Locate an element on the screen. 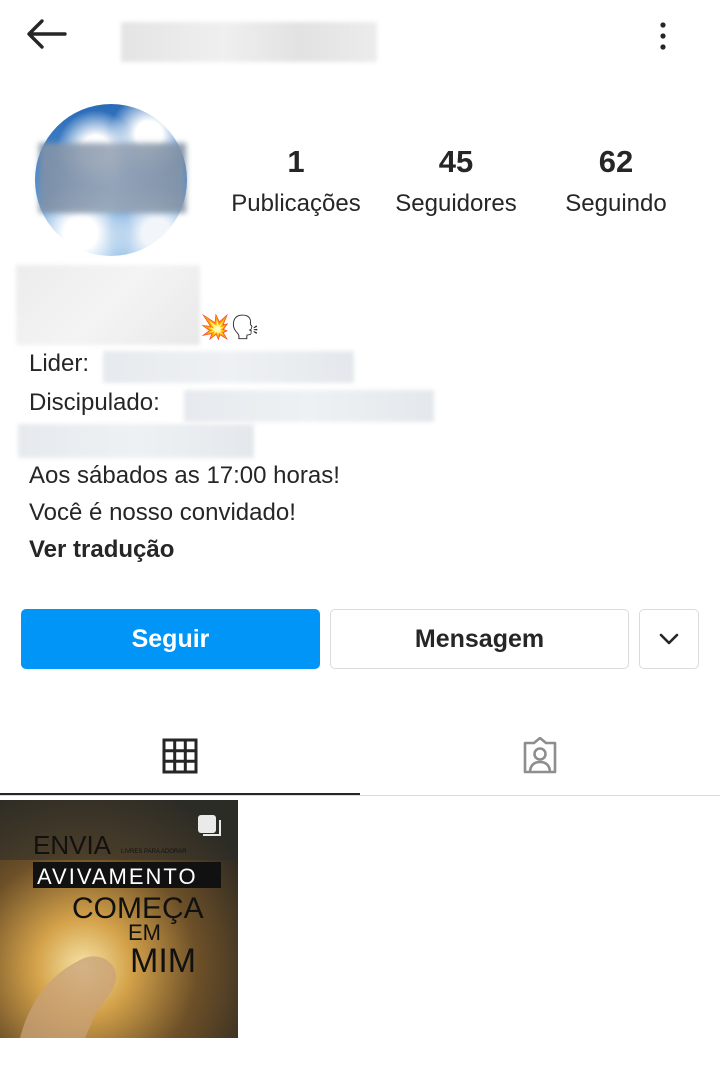 The width and height of the screenshot is (720, 1071). see-translation-link: Ver tradução is located at coordinates (101, 550).